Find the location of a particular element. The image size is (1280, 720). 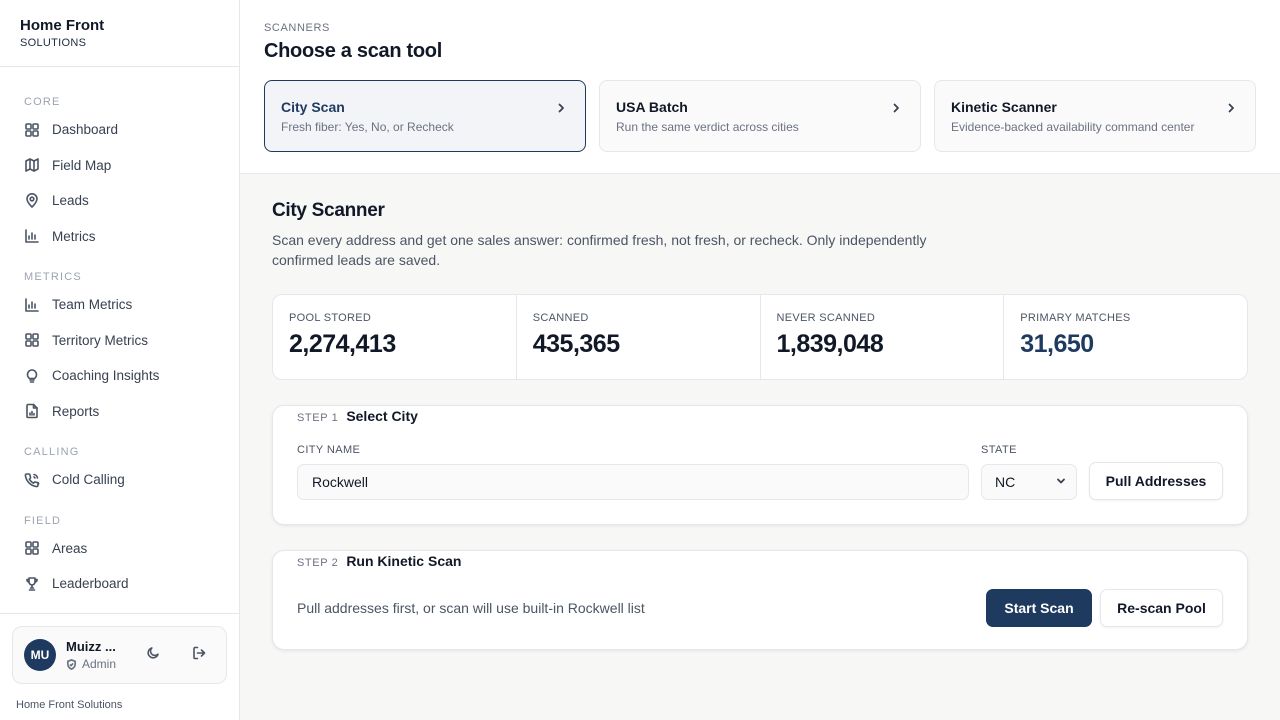

lightbulb-icon is located at coordinates (32, 376).